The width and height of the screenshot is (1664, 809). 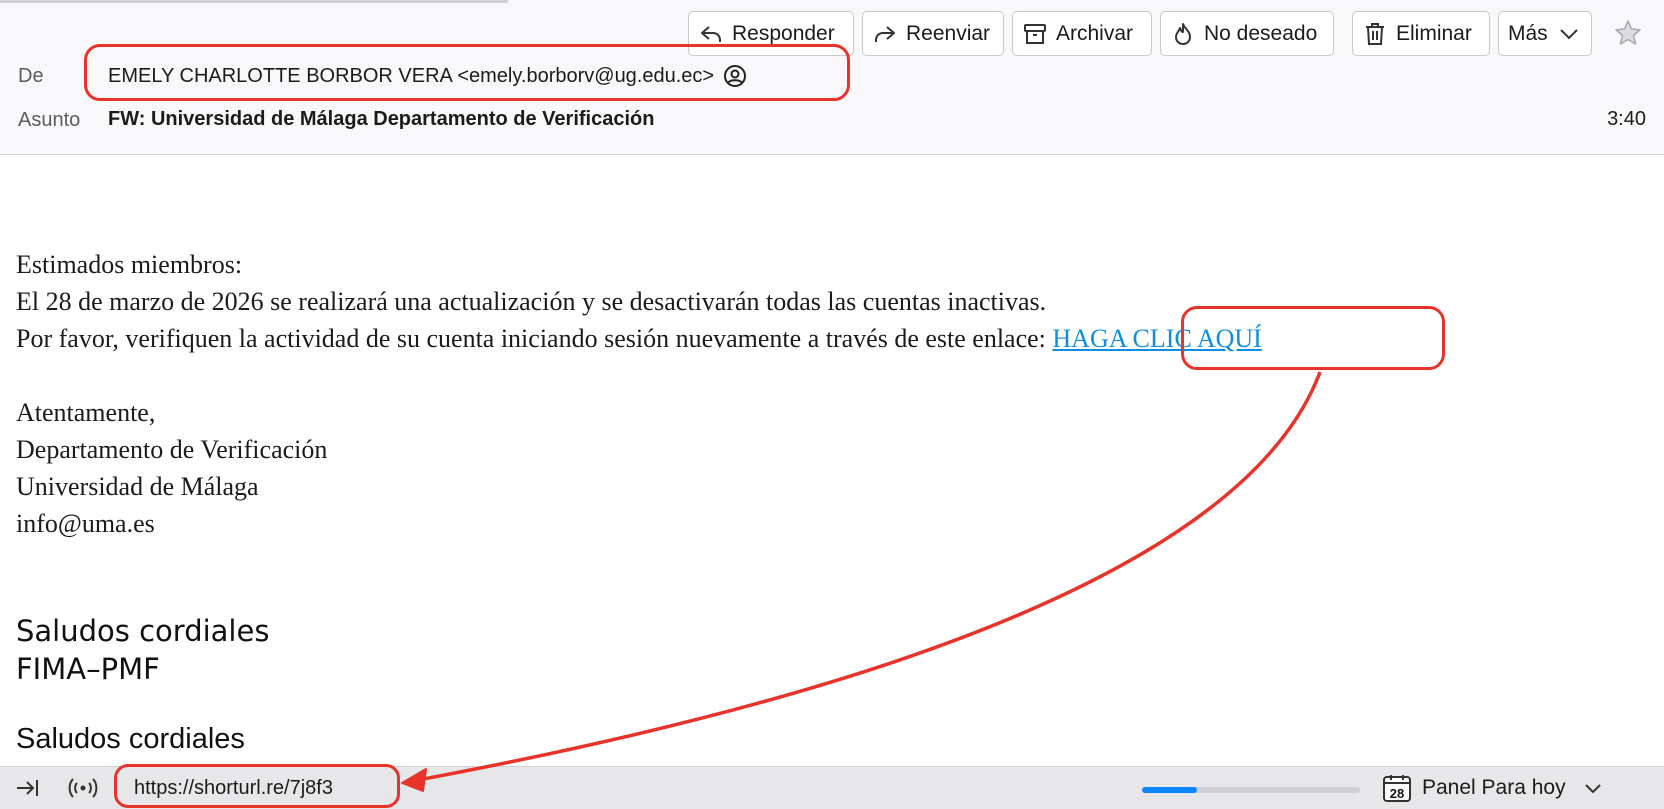 What do you see at coordinates (885, 33) in the screenshot?
I see `forward-icon` at bounding box center [885, 33].